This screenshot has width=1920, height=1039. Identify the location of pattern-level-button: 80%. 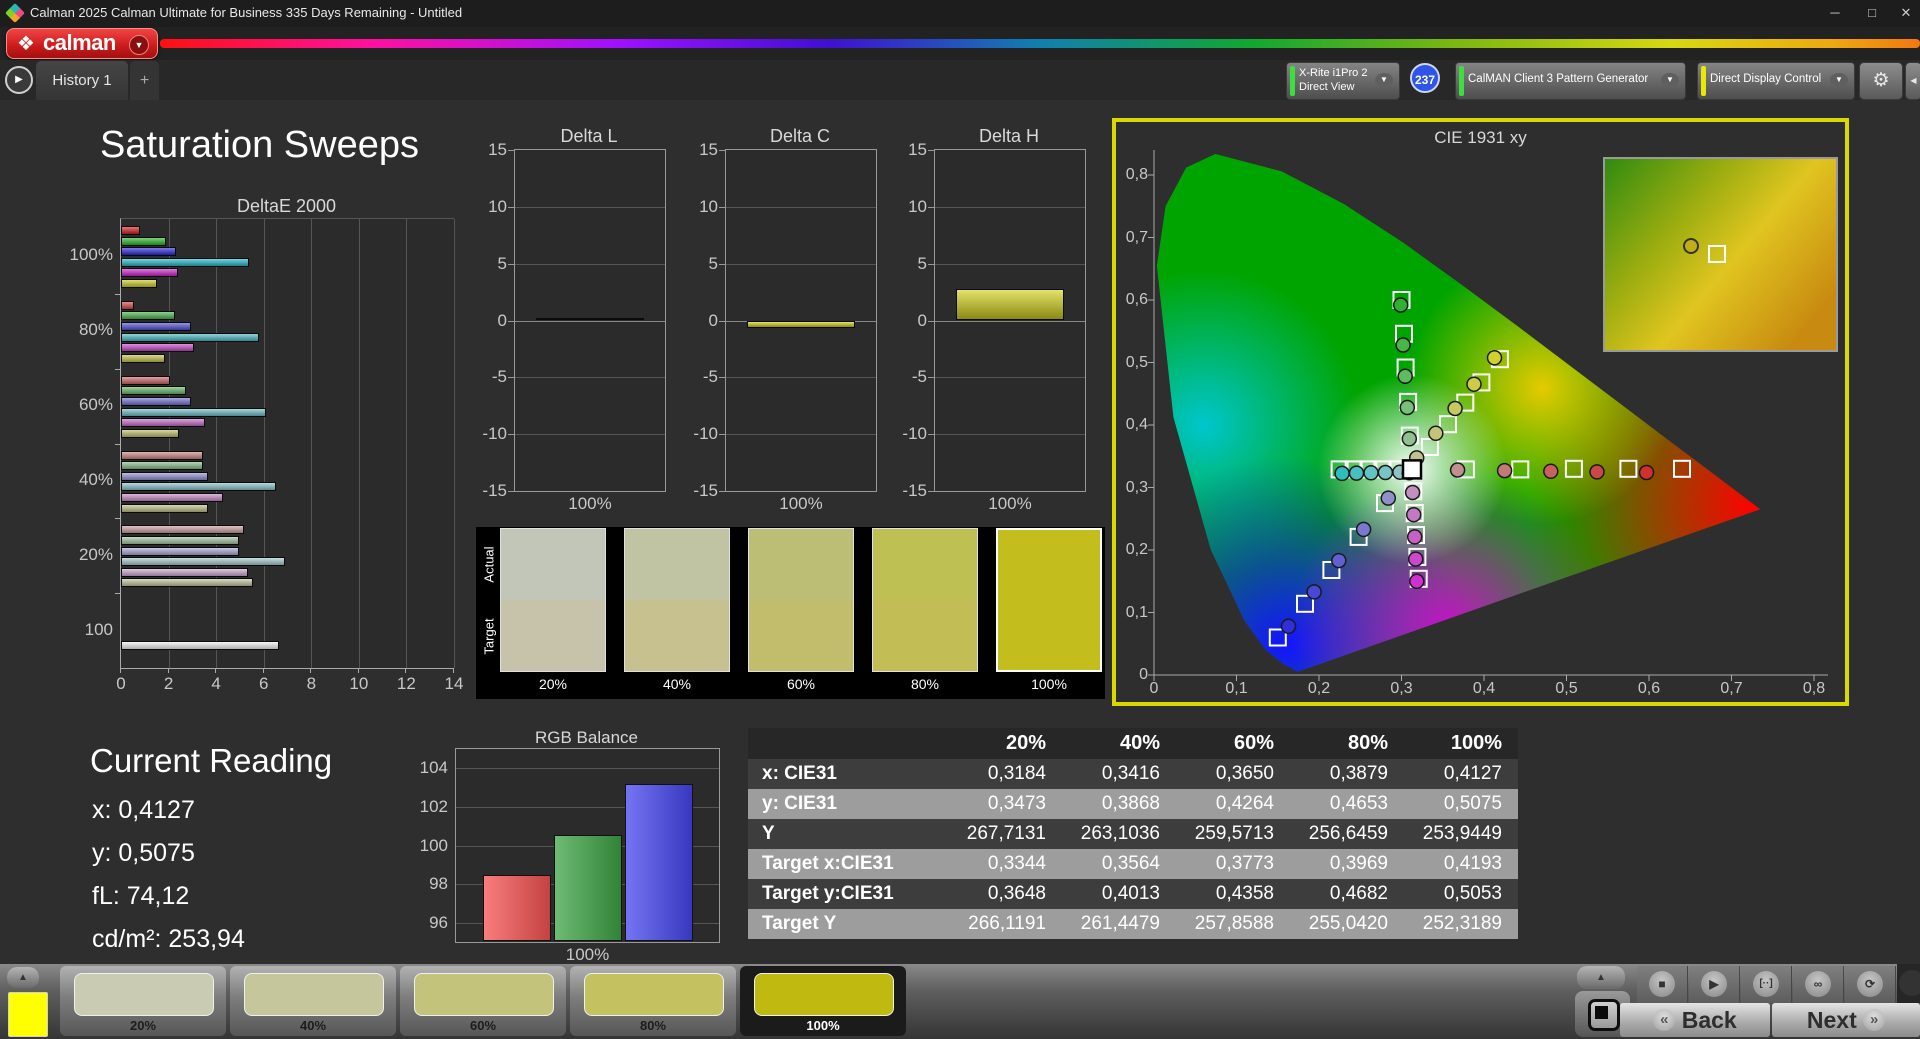
(653, 1001).